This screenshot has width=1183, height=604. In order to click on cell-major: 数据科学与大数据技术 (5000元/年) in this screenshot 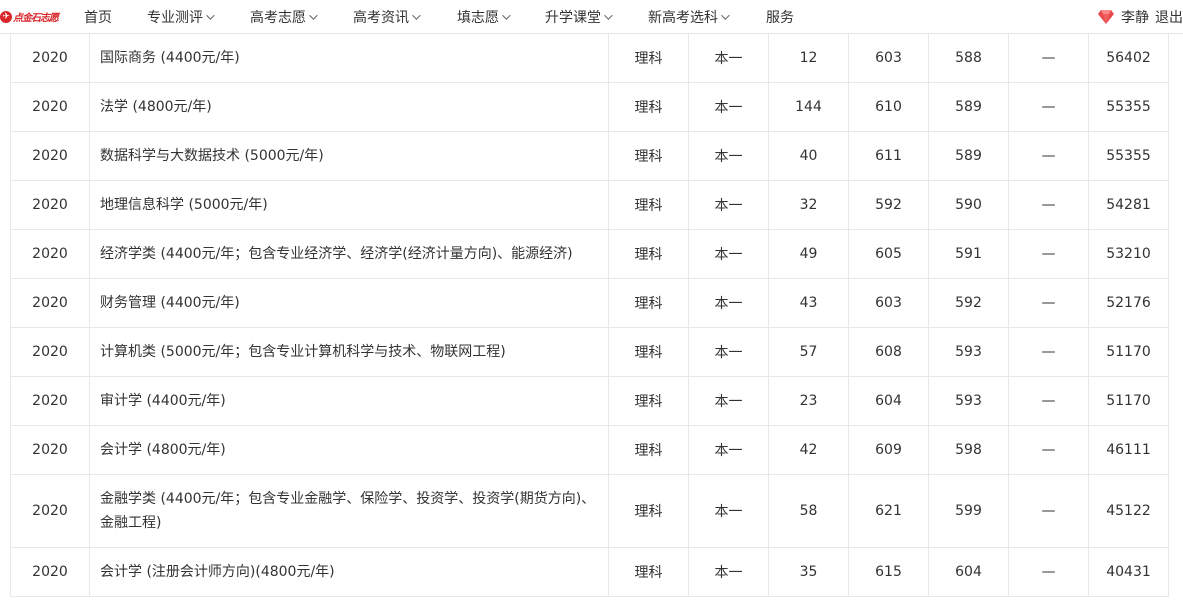, I will do `click(349, 155)`.